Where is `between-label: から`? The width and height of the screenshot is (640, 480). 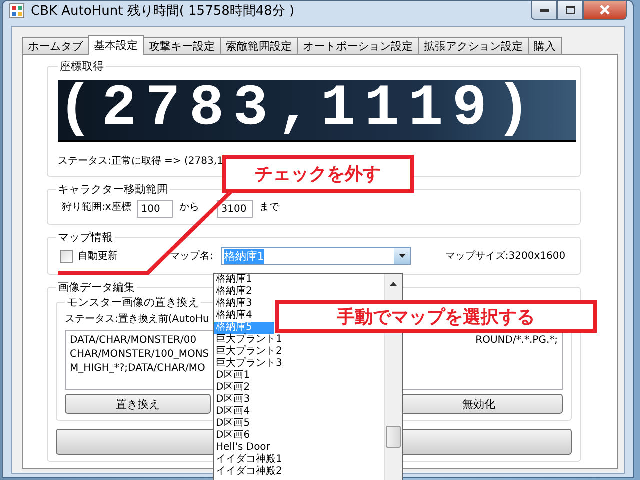 between-label: から is located at coordinates (189, 207).